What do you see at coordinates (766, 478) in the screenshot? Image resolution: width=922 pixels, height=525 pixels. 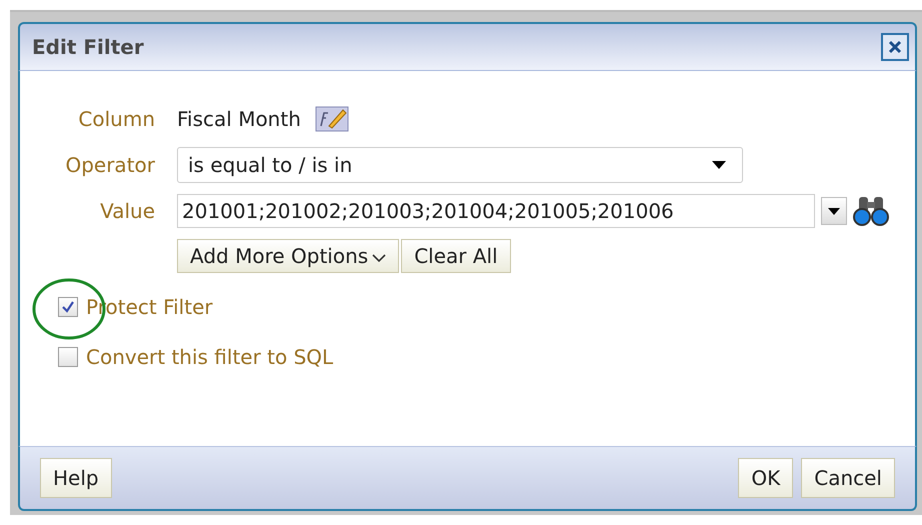 I see `ok-button: OK` at bounding box center [766, 478].